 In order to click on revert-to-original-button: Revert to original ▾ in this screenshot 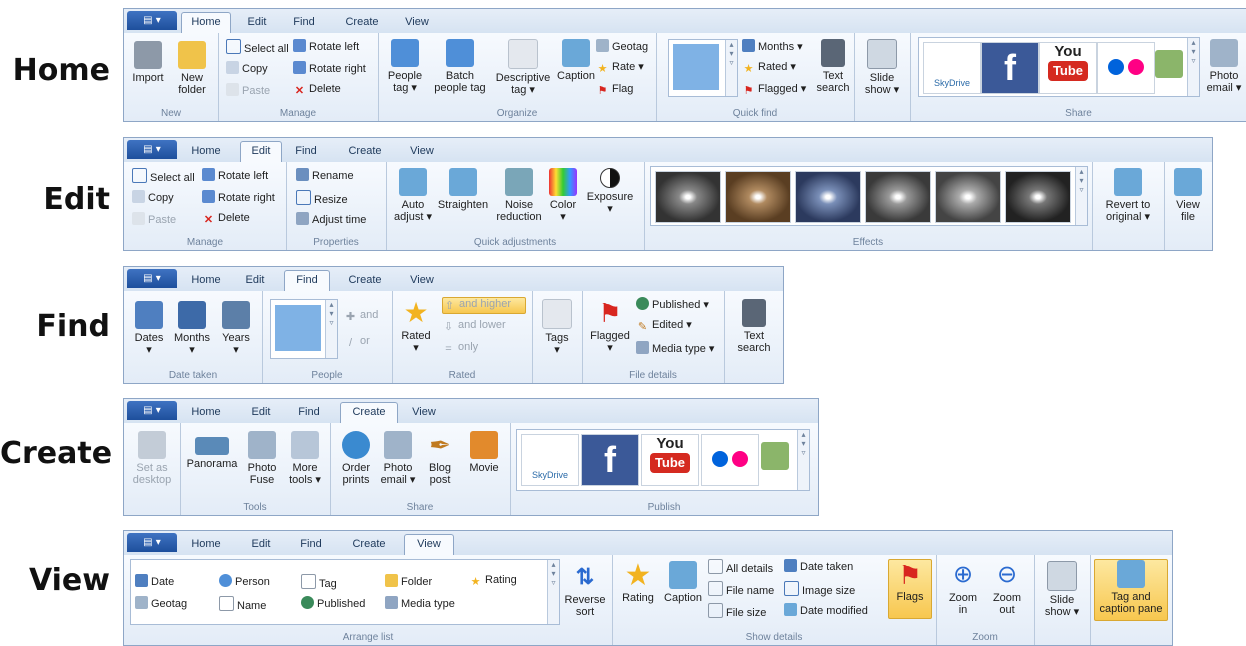, I will do `click(1128, 195)`.